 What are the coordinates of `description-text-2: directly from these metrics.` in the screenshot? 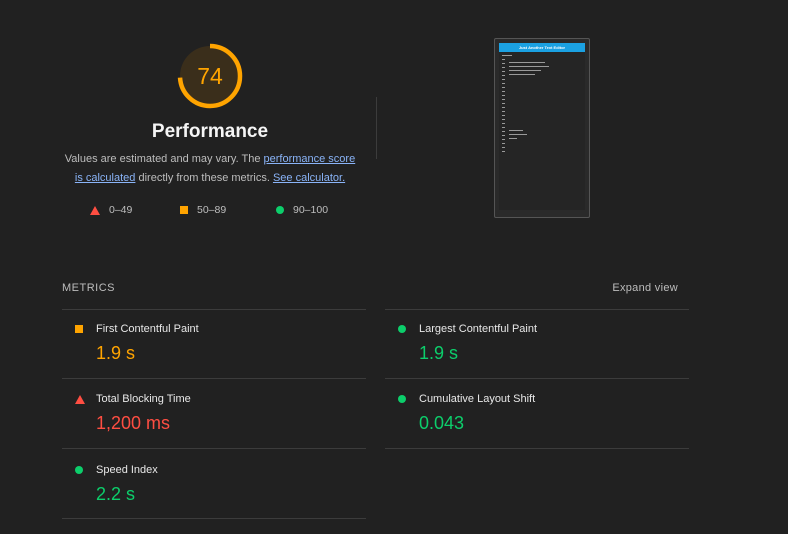 It's located at (204, 178).